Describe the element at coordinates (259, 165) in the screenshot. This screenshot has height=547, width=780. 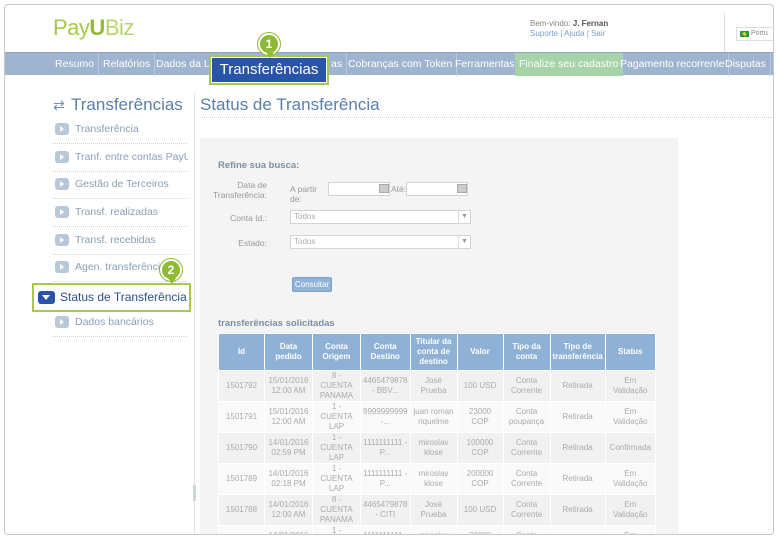
I see `filter-heading: Refine sua busca:` at that location.